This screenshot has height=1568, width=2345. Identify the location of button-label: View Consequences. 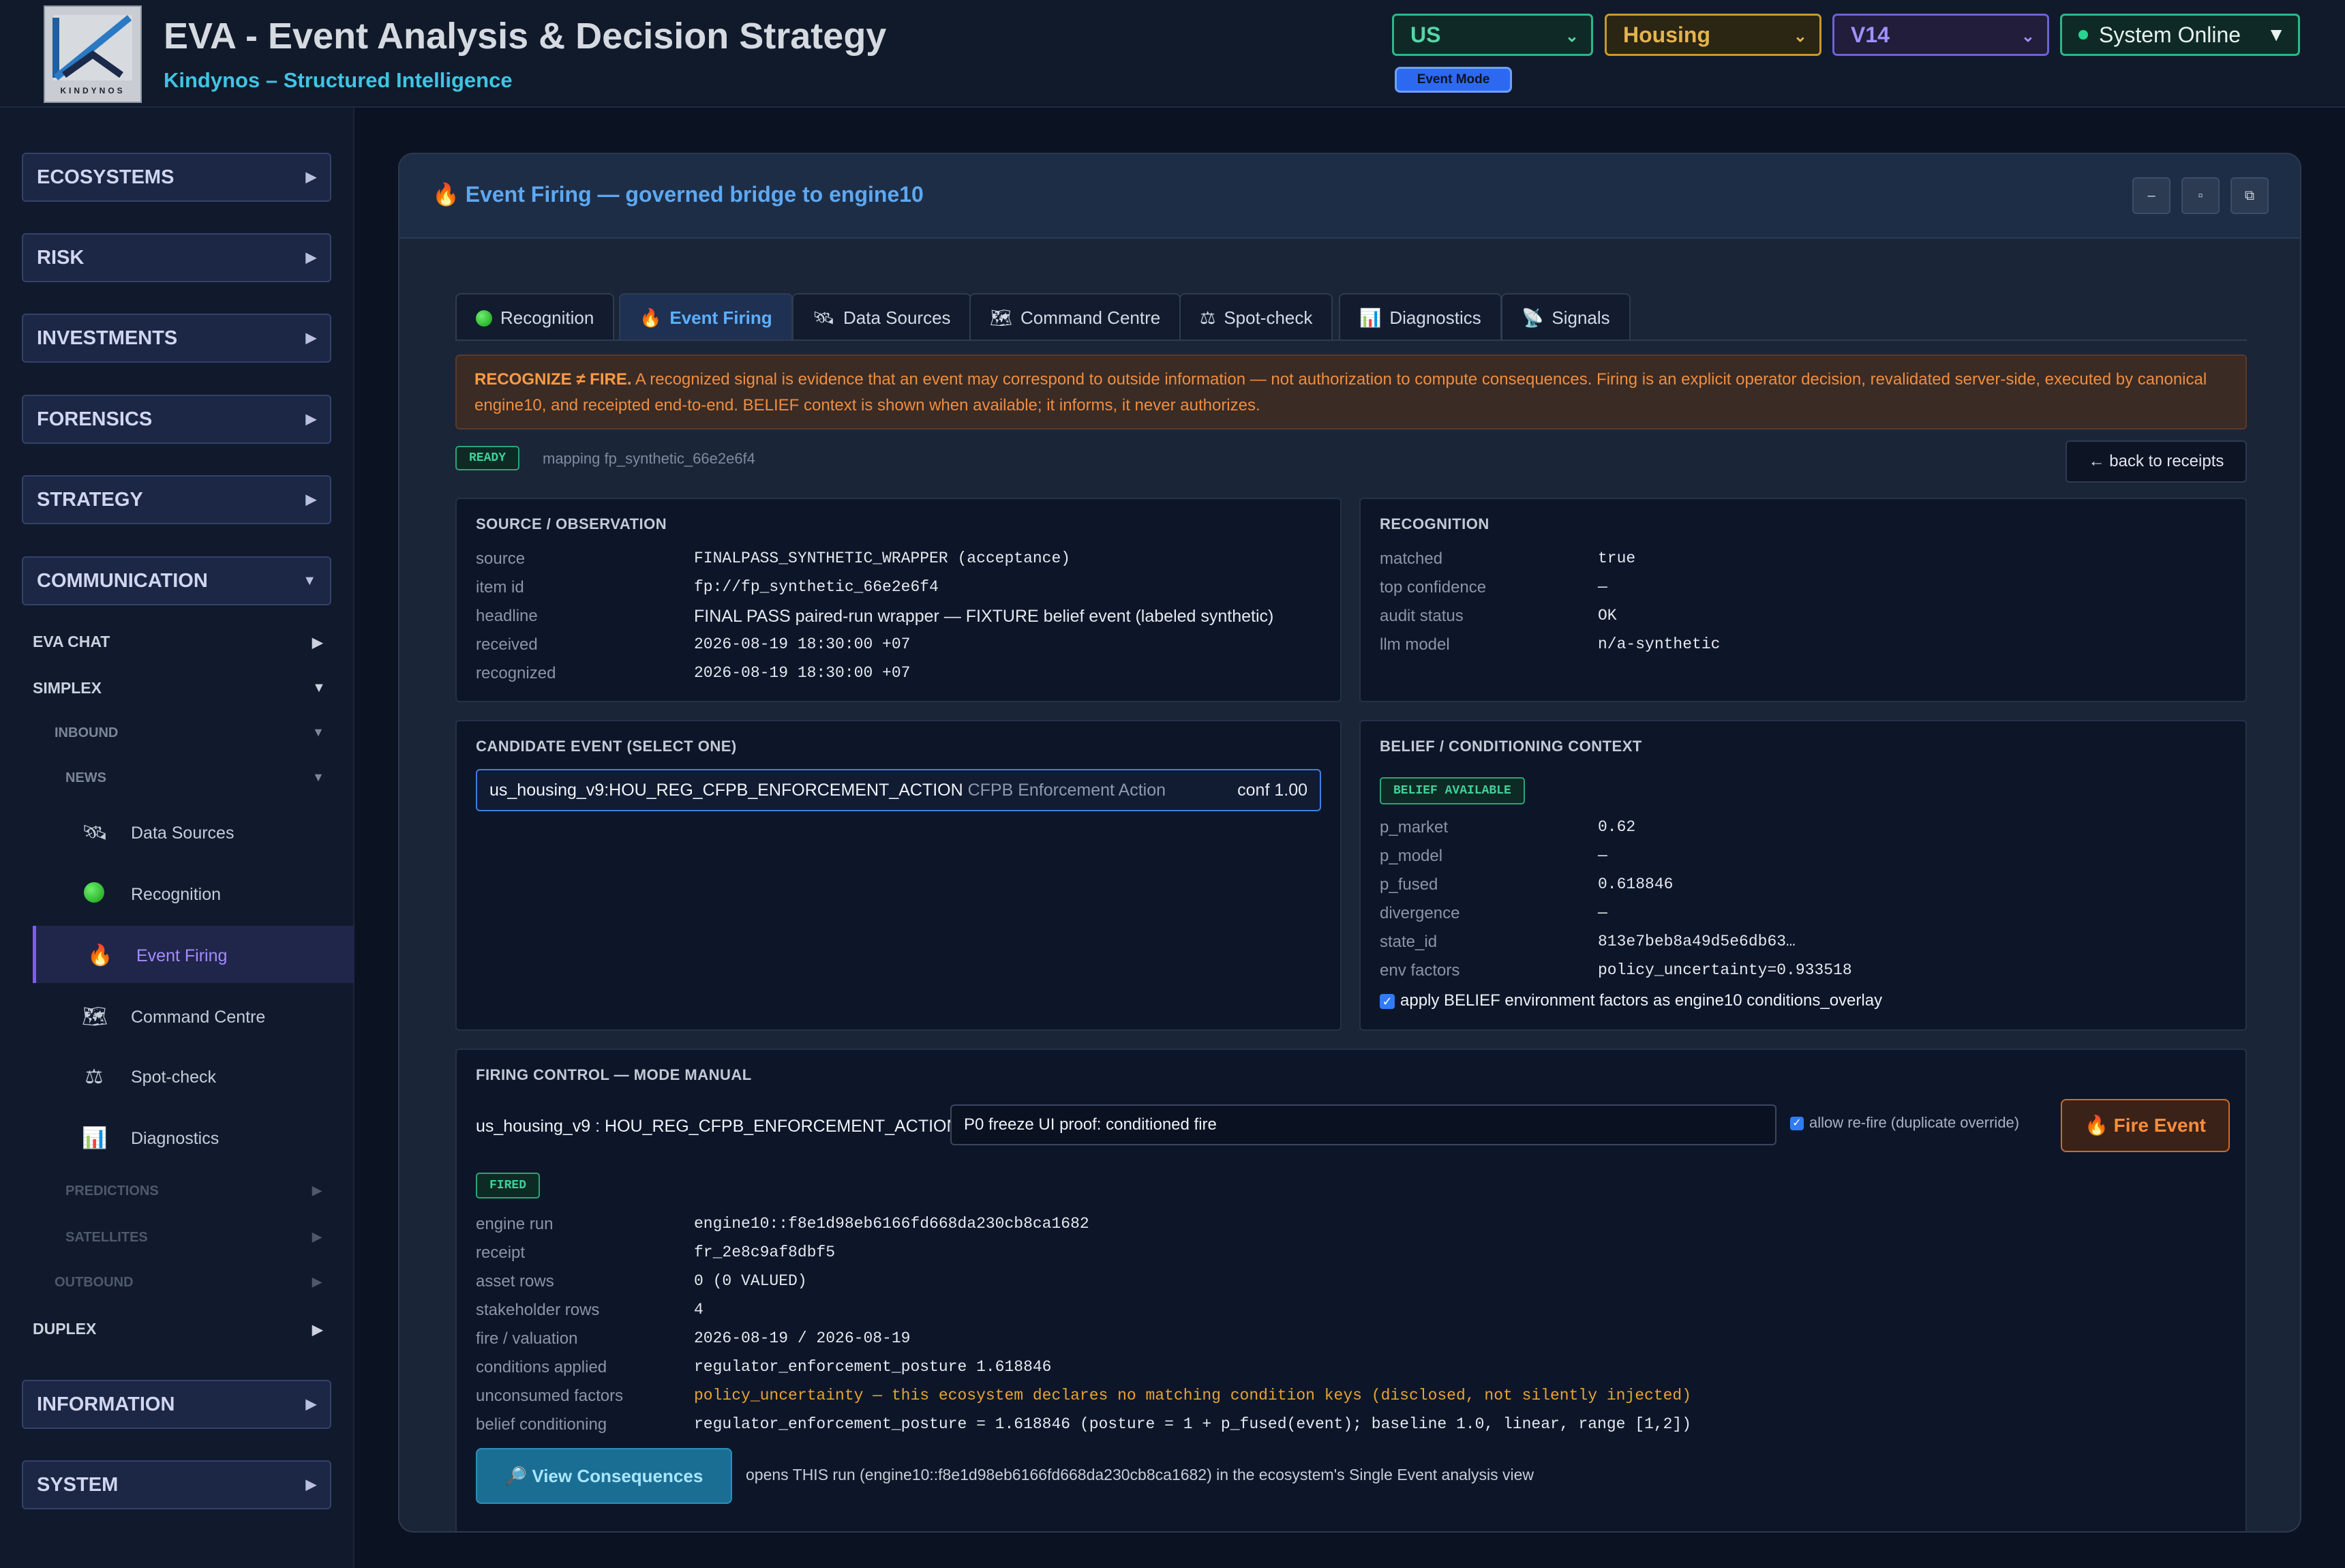
(618, 1476).